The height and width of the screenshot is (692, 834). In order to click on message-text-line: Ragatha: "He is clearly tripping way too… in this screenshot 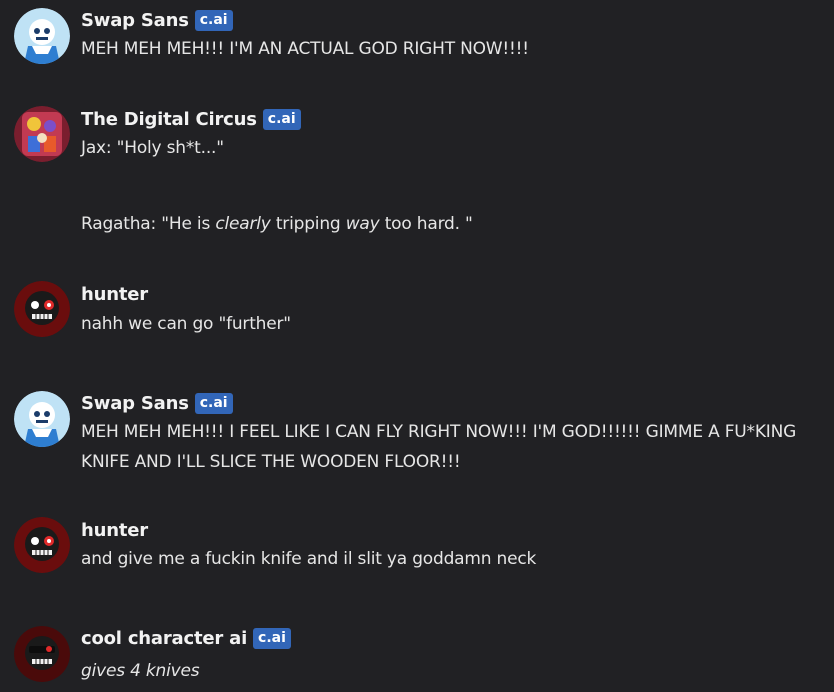, I will do `click(455, 224)`.